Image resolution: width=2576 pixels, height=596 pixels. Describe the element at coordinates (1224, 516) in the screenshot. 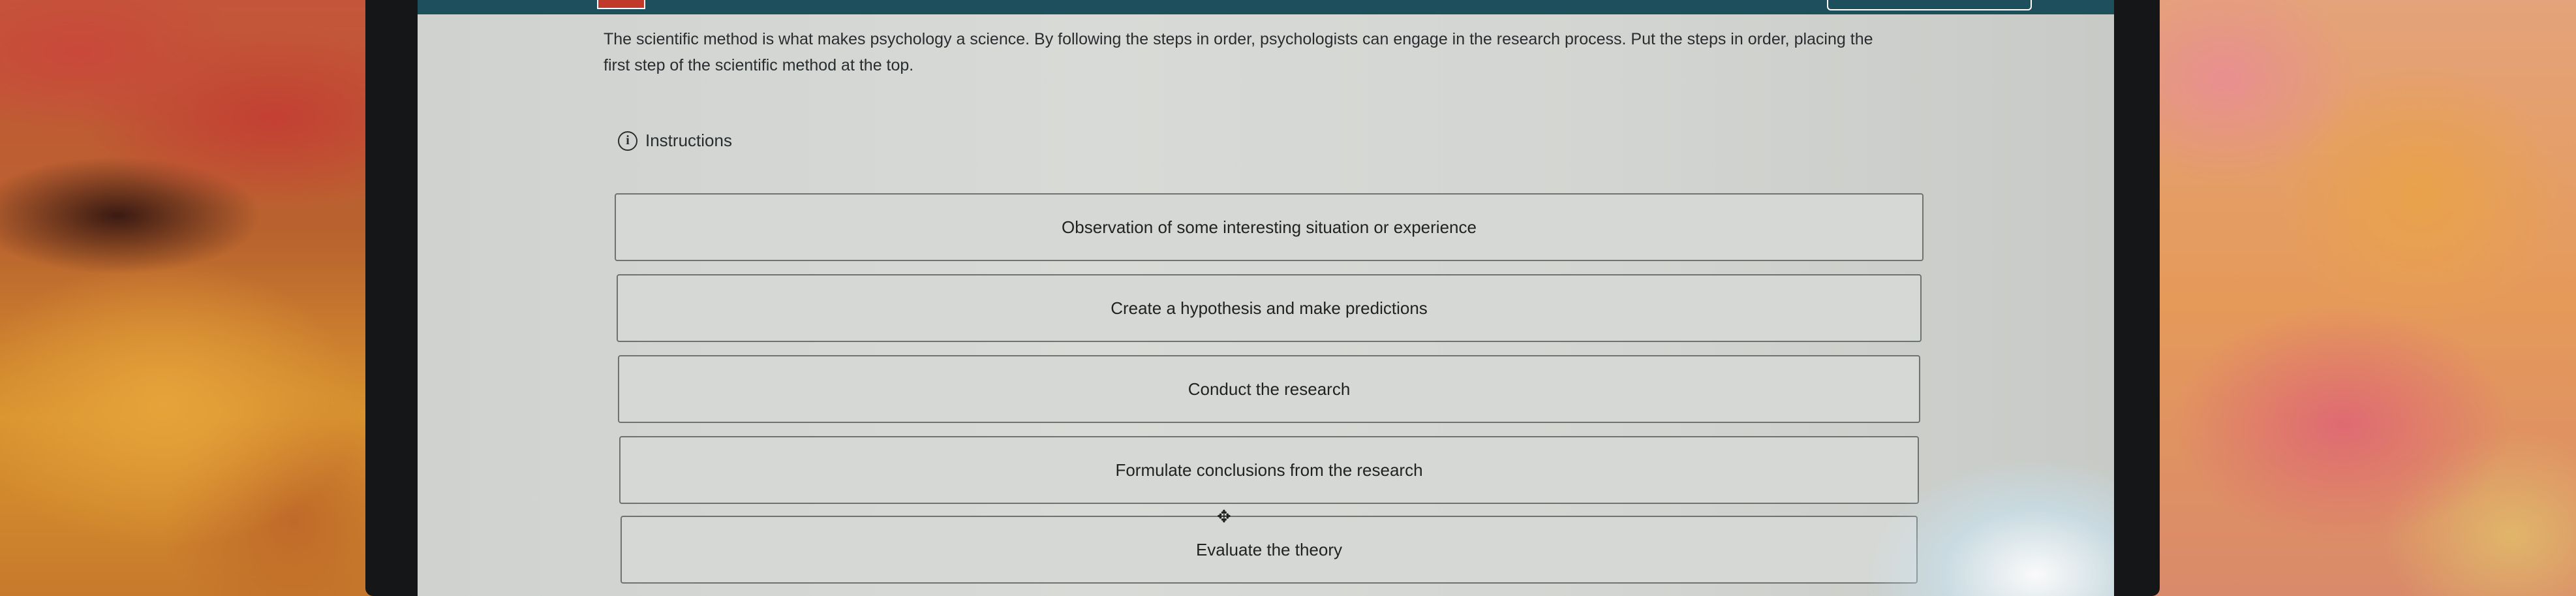

I see `move-cursor-icon: ✥` at that location.